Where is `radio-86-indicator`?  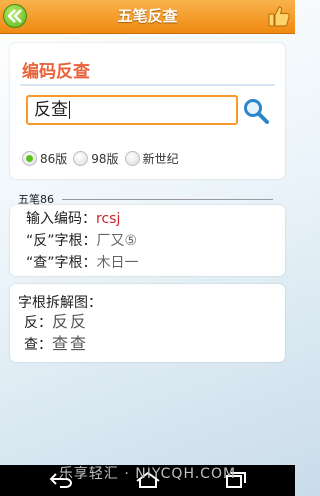 radio-86-indicator is located at coordinates (29, 158).